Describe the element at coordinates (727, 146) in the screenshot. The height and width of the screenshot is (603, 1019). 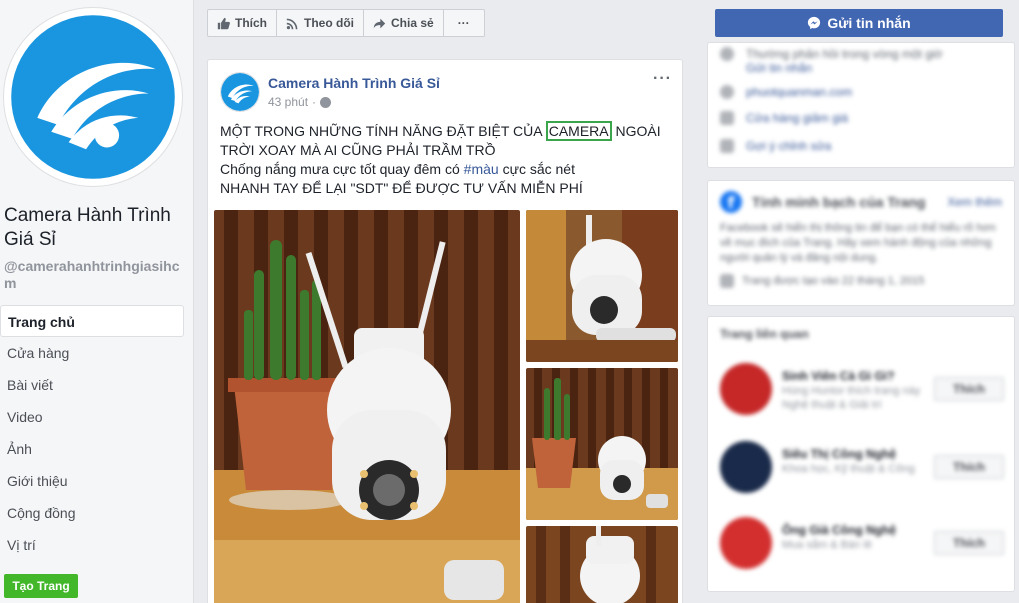
I see `pencil-icon` at that location.